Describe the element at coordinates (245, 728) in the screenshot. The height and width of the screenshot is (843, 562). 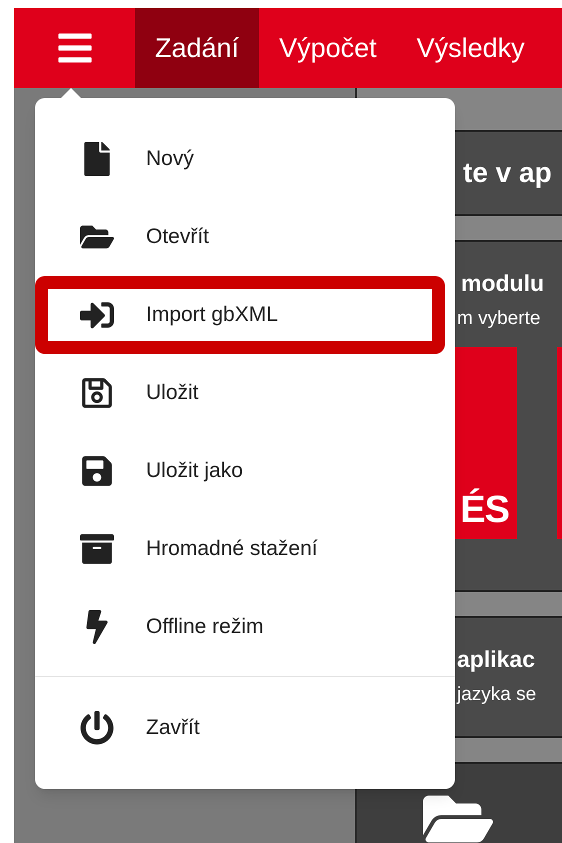
I see `menu-item: Zavřít` at that location.